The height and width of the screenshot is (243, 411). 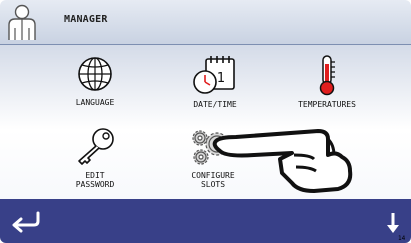 What do you see at coordinates (221, 78) in the screenshot?
I see `svg-text: 1` at bounding box center [221, 78].